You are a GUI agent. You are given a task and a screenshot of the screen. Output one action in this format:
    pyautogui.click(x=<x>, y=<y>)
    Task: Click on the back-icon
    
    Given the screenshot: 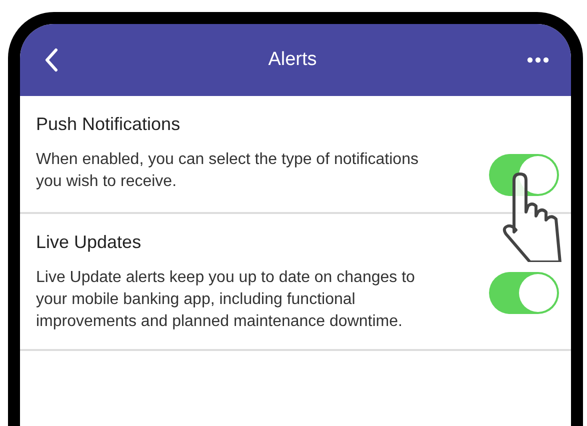 What is the action you would take?
    pyautogui.click(x=51, y=60)
    